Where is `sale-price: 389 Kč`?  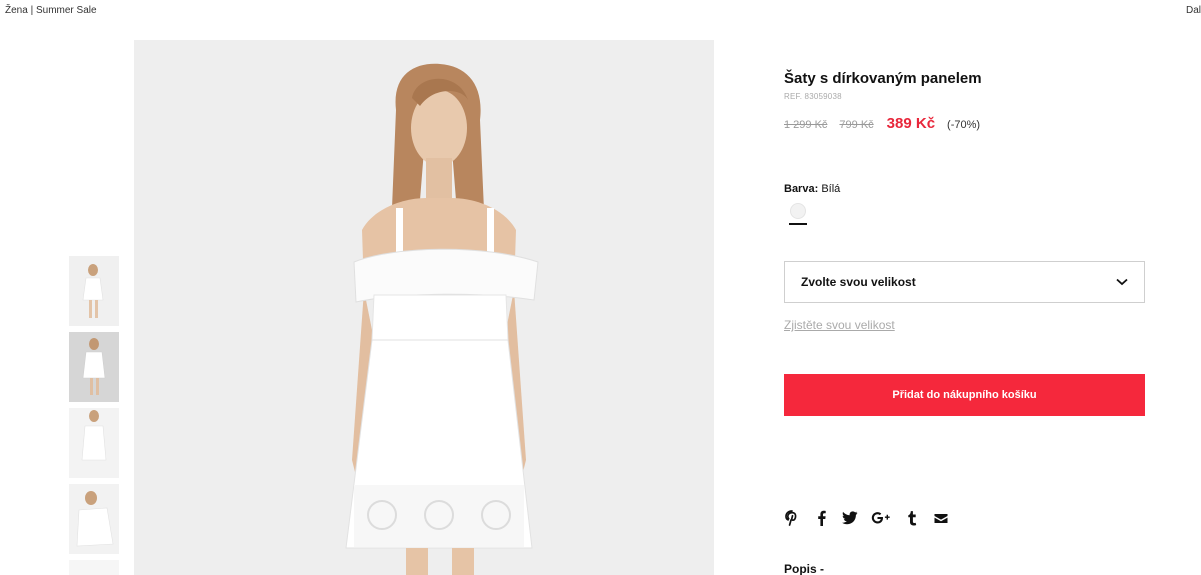 sale-price: 389 Kč is located at coordinates (911, 123).